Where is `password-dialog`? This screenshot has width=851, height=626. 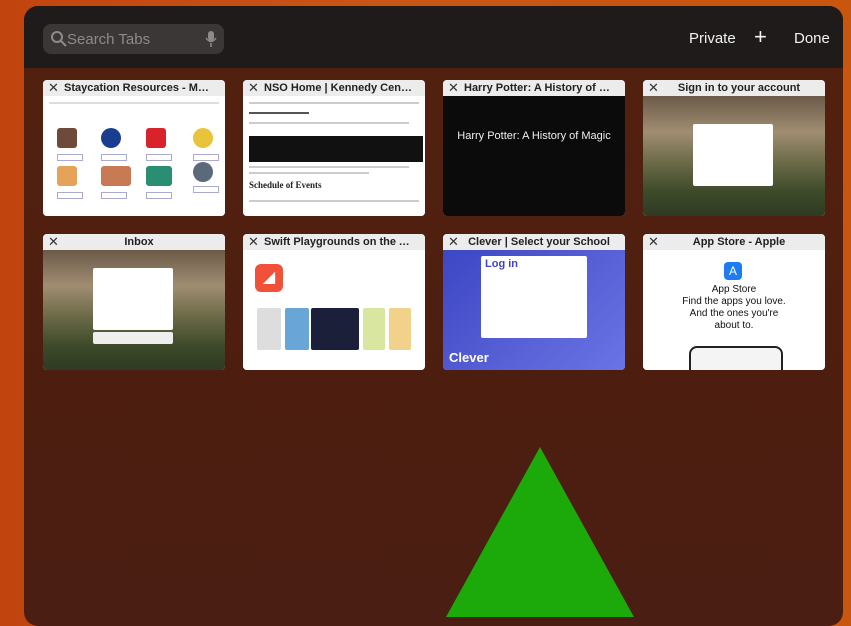 password-dialog is located at coordinates (133, 299).